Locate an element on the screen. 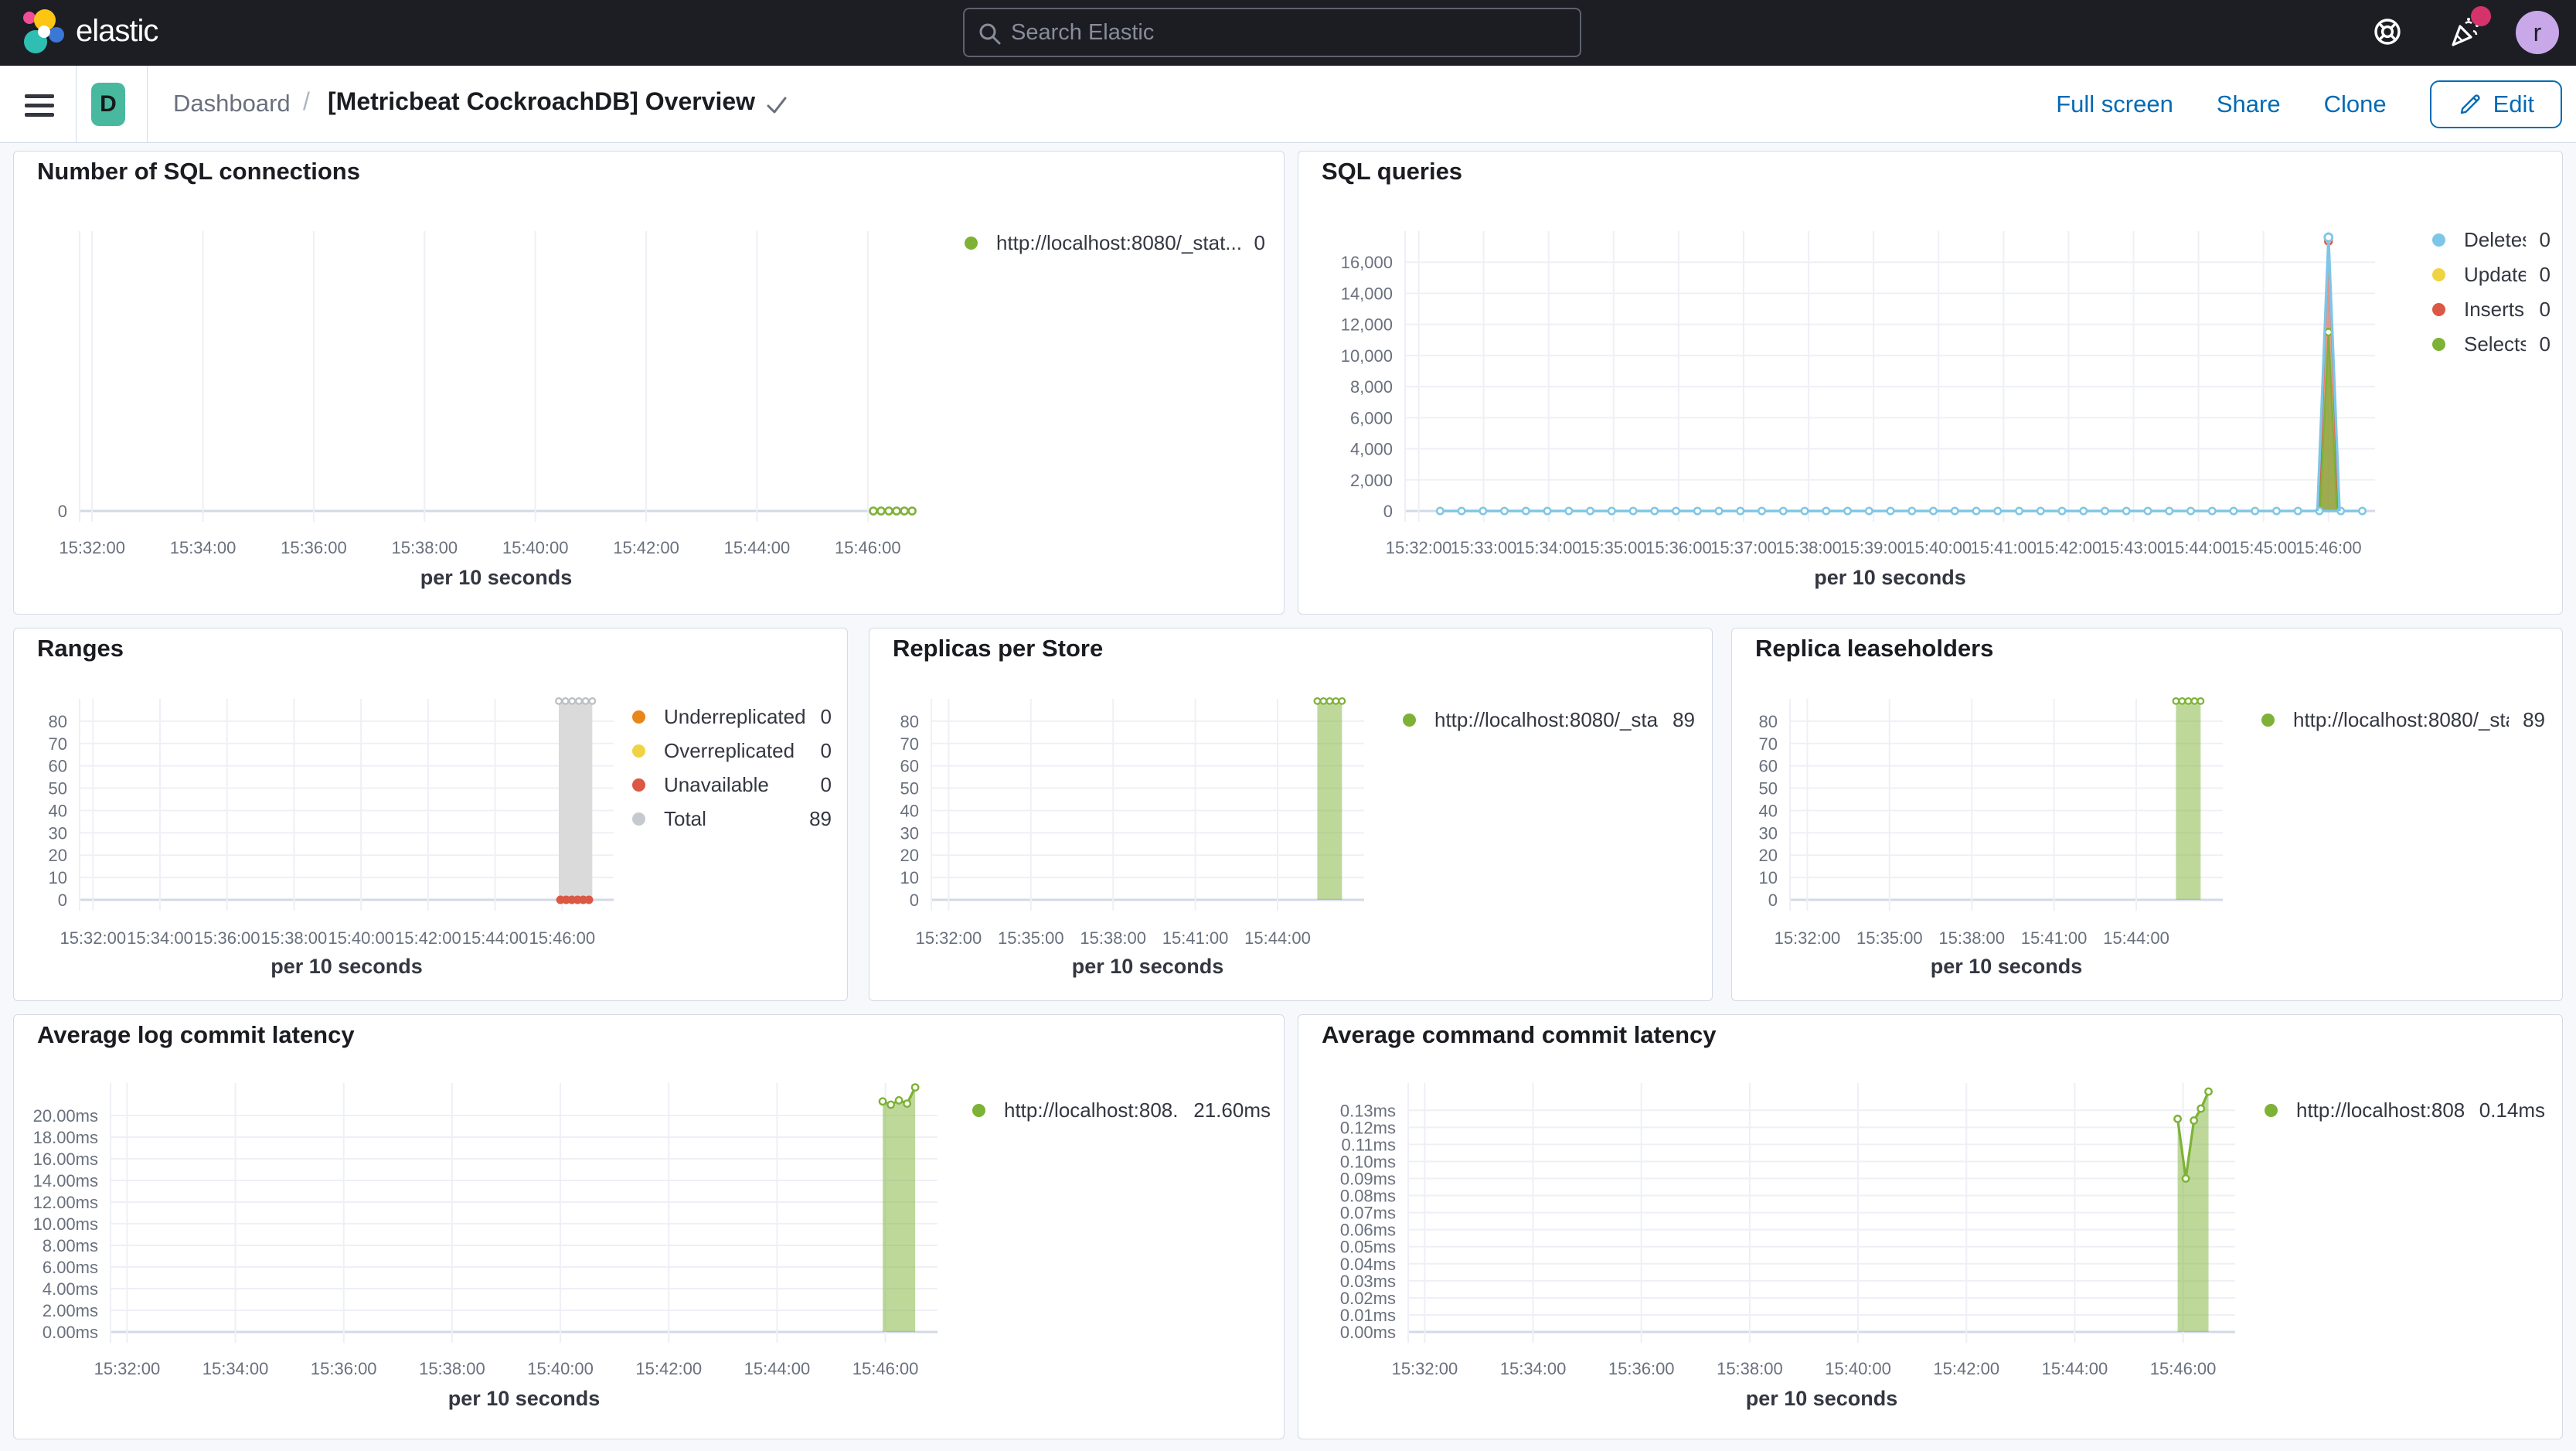 This screenshot has width=2576, height=1451. check-icon is located at coordinates (776, 105).